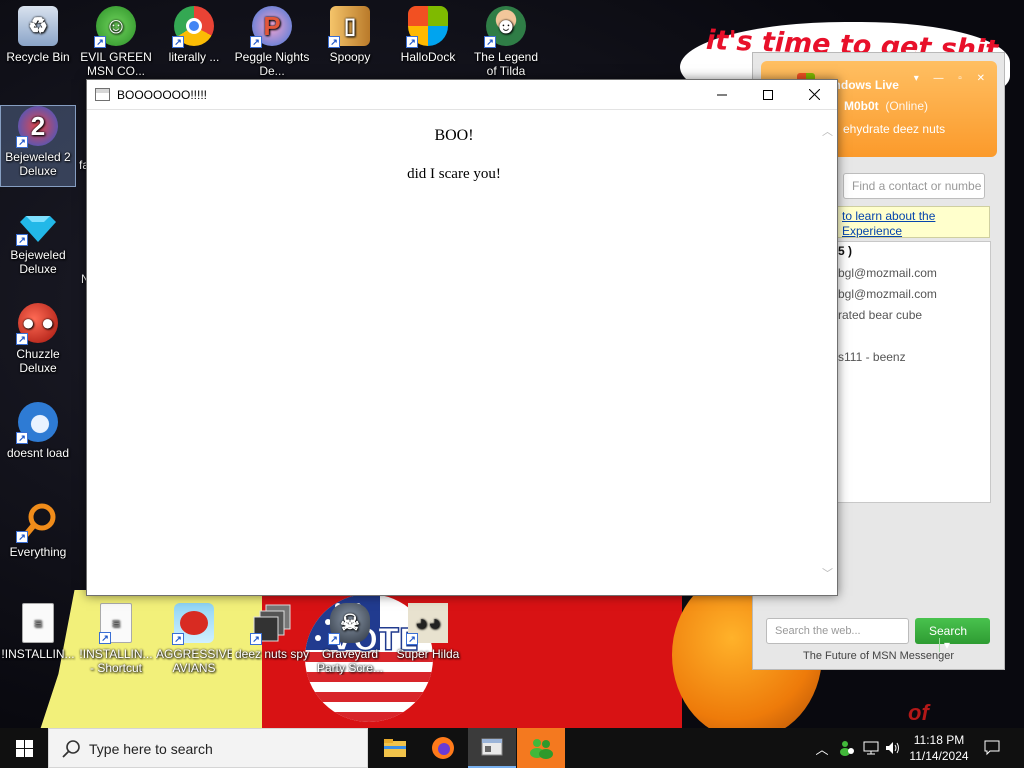  What do you see at coordinates (443, 748) in the screenshot?
I see `taskbar-firefox` at bounding box center [443, 748].